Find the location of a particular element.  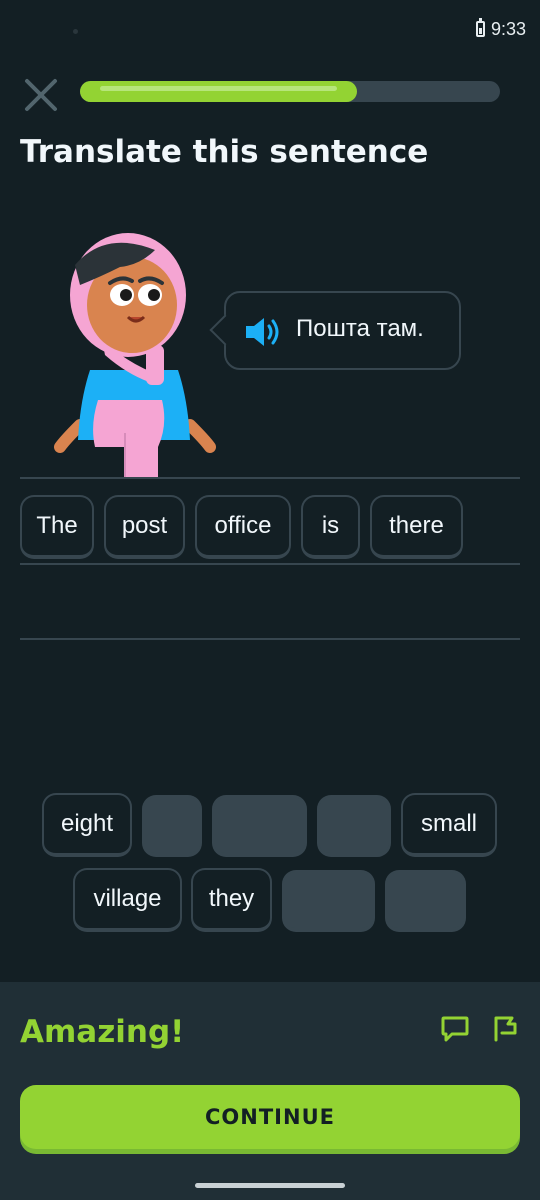

answer-line-middle is located at coordinates (270, 564).